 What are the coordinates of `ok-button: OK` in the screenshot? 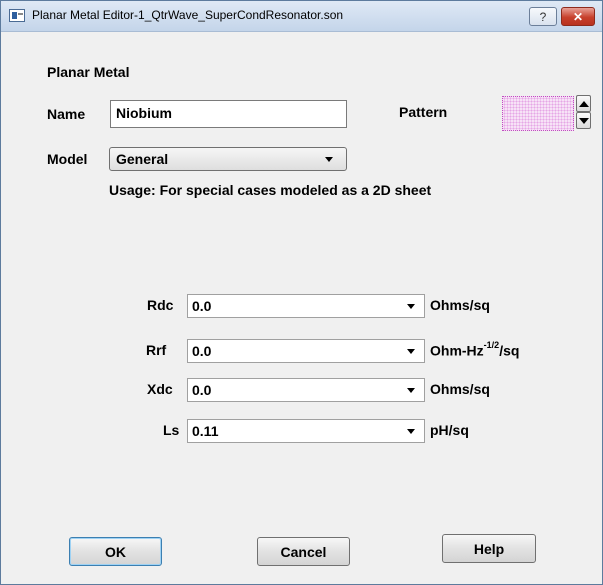 It's located at (115, 551).